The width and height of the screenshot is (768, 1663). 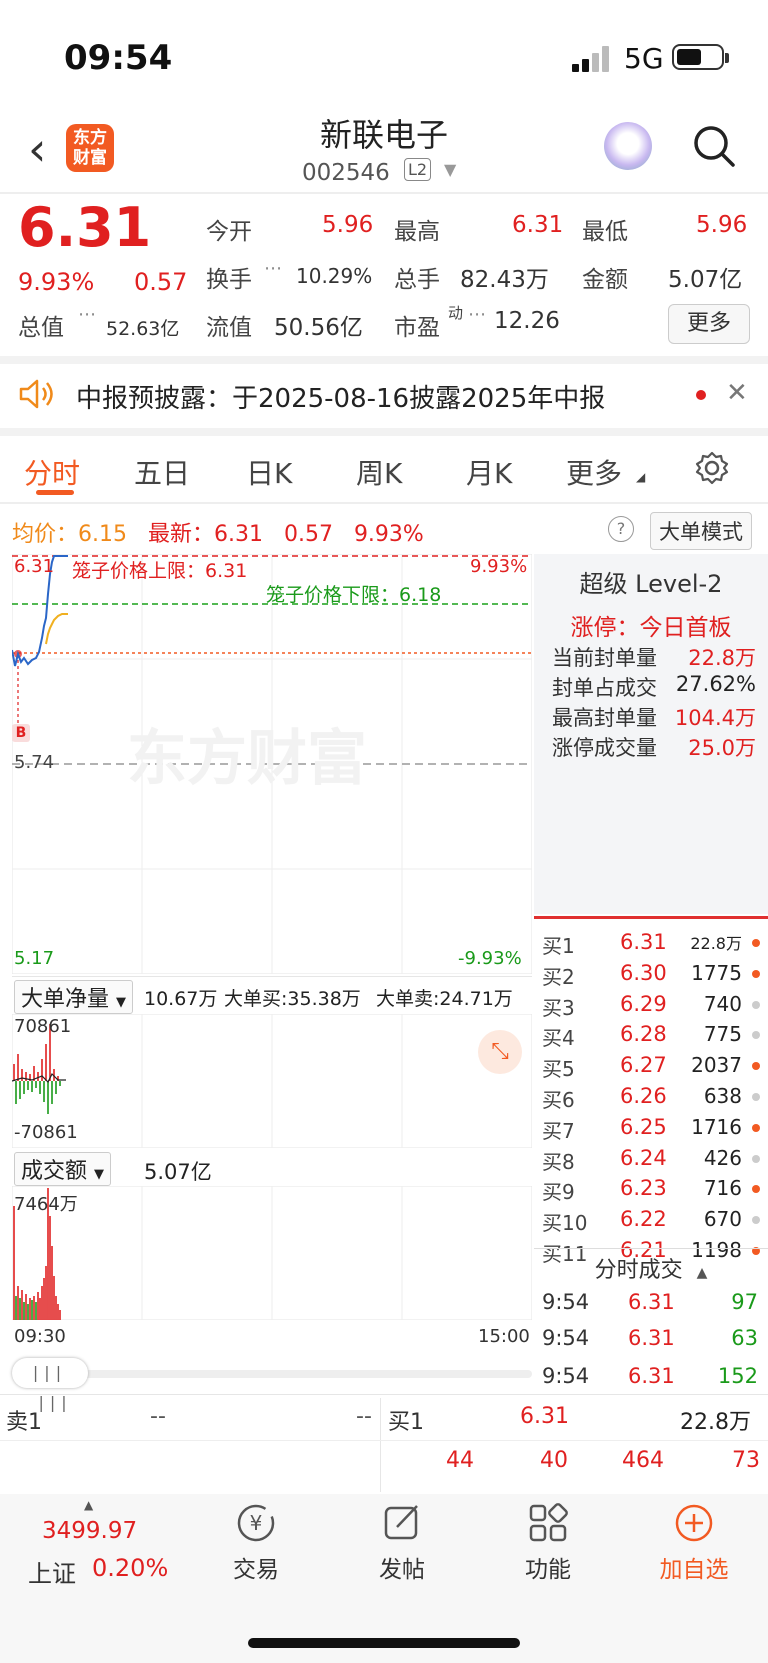 What do you see at coordinates (379, 472) in the screenshot?
I see `tab-weekly-k: 周K` at bounding box center [379, 472].